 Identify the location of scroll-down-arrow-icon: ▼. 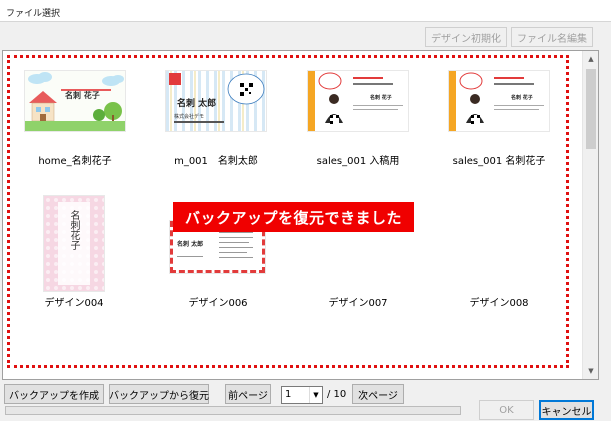
(590, 371).